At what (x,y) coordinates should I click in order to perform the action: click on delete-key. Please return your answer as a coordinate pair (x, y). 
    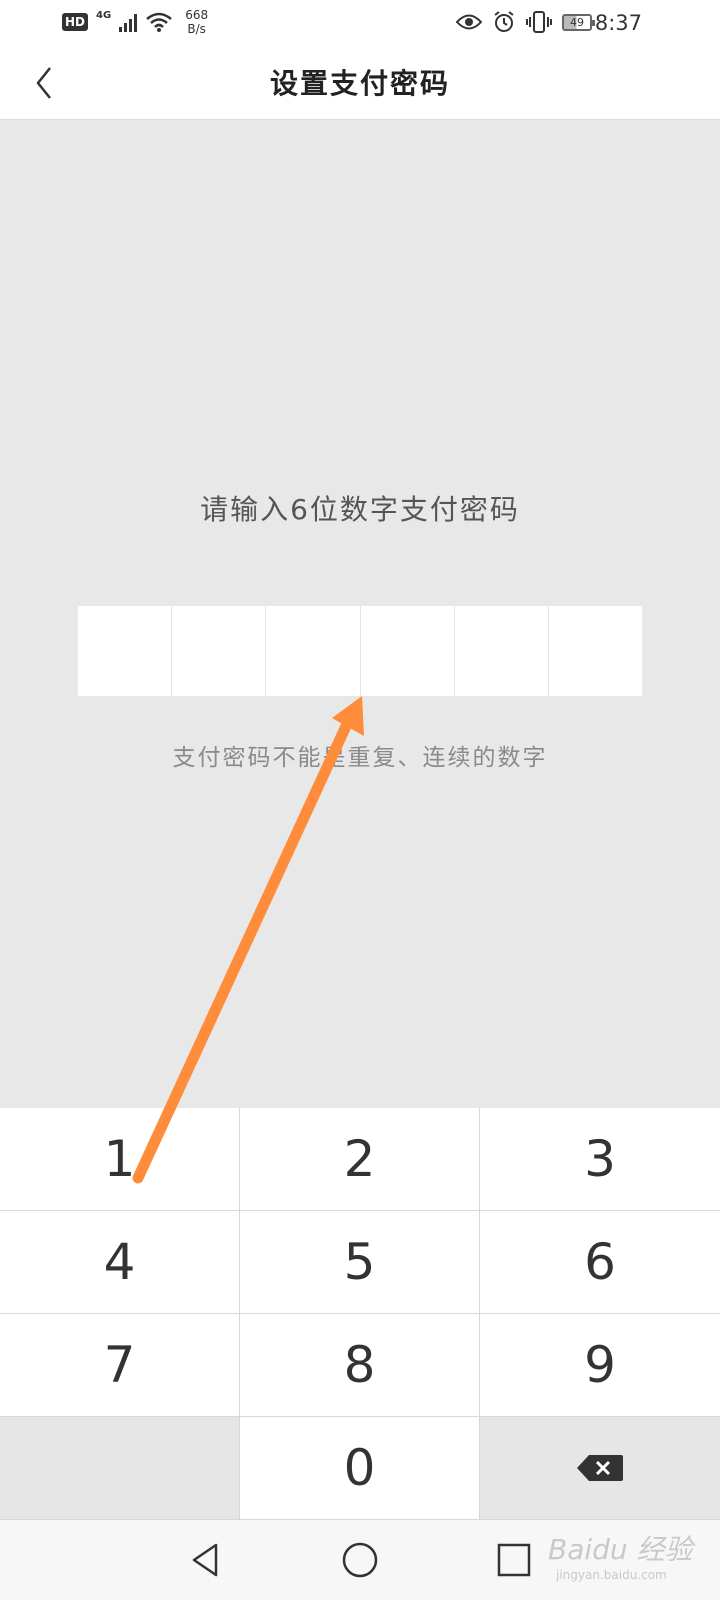
    Looking at the image, I should click on (600, 1468).